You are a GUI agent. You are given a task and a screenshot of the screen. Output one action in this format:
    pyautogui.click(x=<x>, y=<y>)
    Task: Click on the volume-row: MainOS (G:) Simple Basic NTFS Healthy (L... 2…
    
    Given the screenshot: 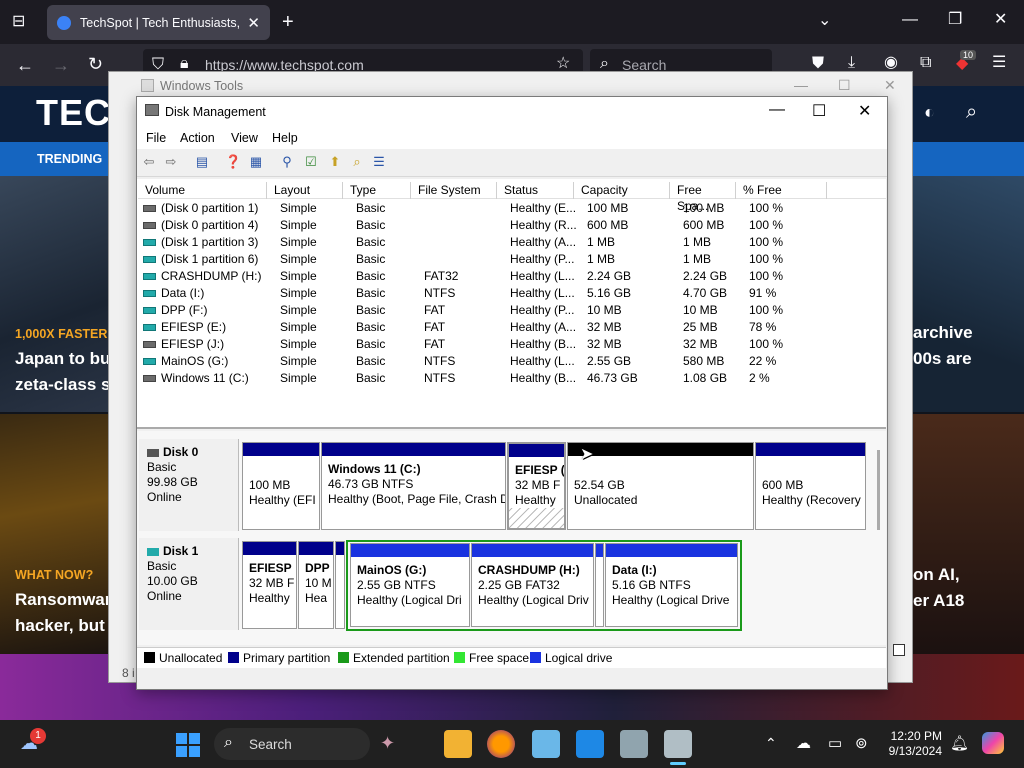 What is the action you would take?
    pyautogui.click(x=511, y=361)
    